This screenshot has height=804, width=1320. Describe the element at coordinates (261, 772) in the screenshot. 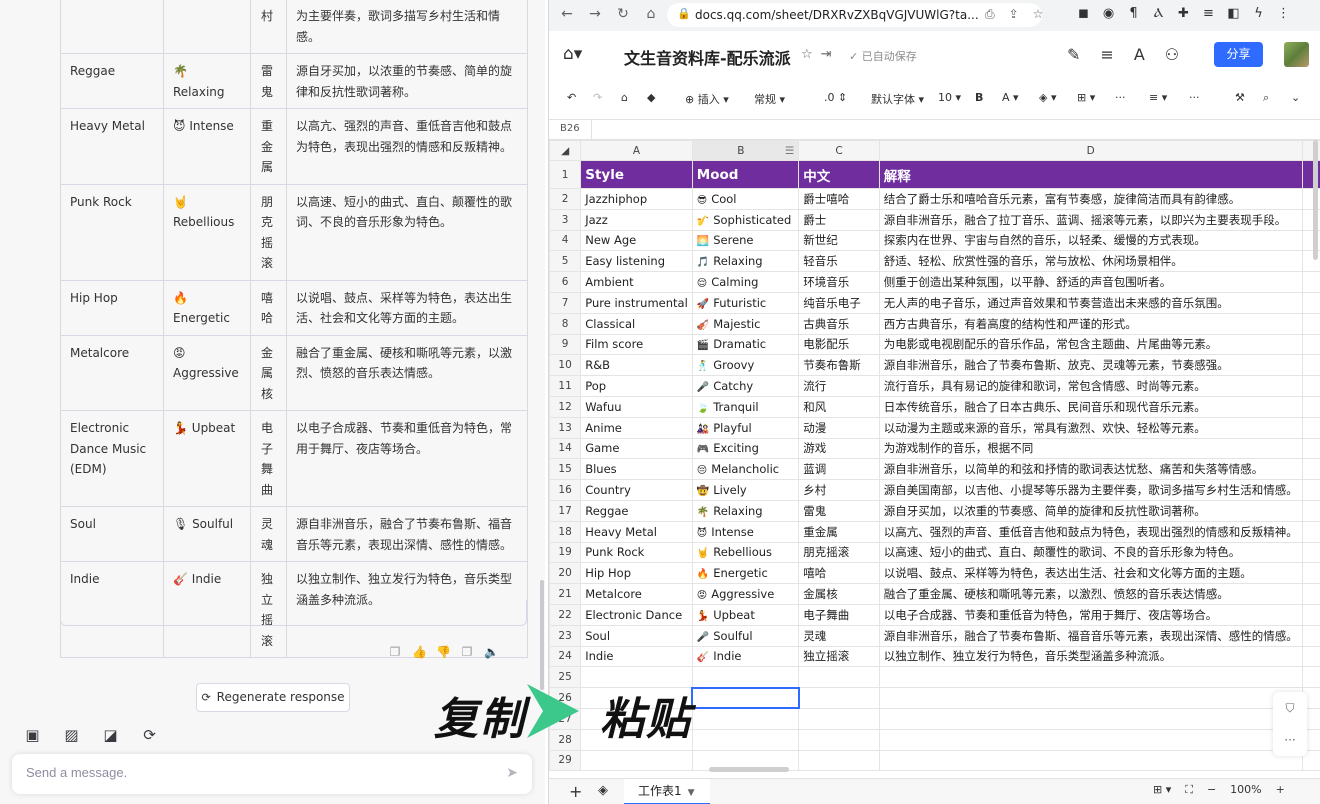

I see `message-input` at that location.